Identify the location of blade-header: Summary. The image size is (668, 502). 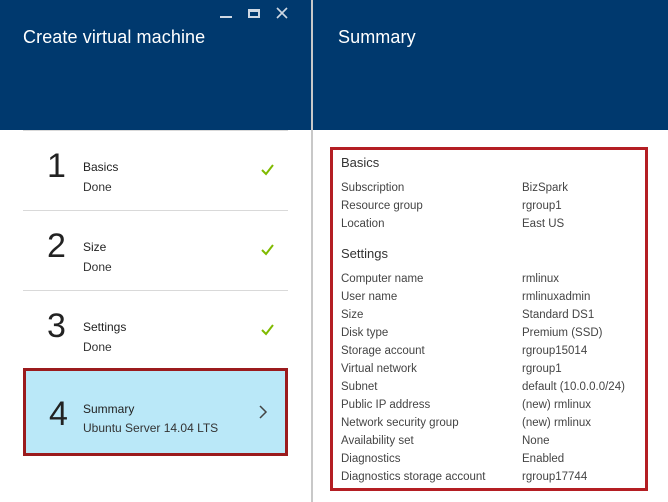
(490, 65).